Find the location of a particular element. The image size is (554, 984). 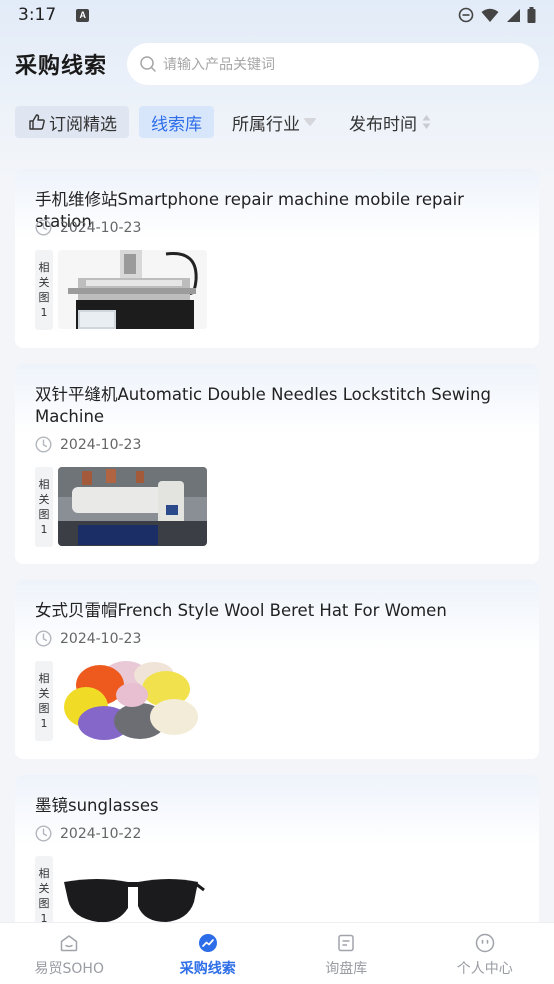

filter-bar: 订阅精选 线索库 所属行业 发布时间 is located at coordinates (229, 122).